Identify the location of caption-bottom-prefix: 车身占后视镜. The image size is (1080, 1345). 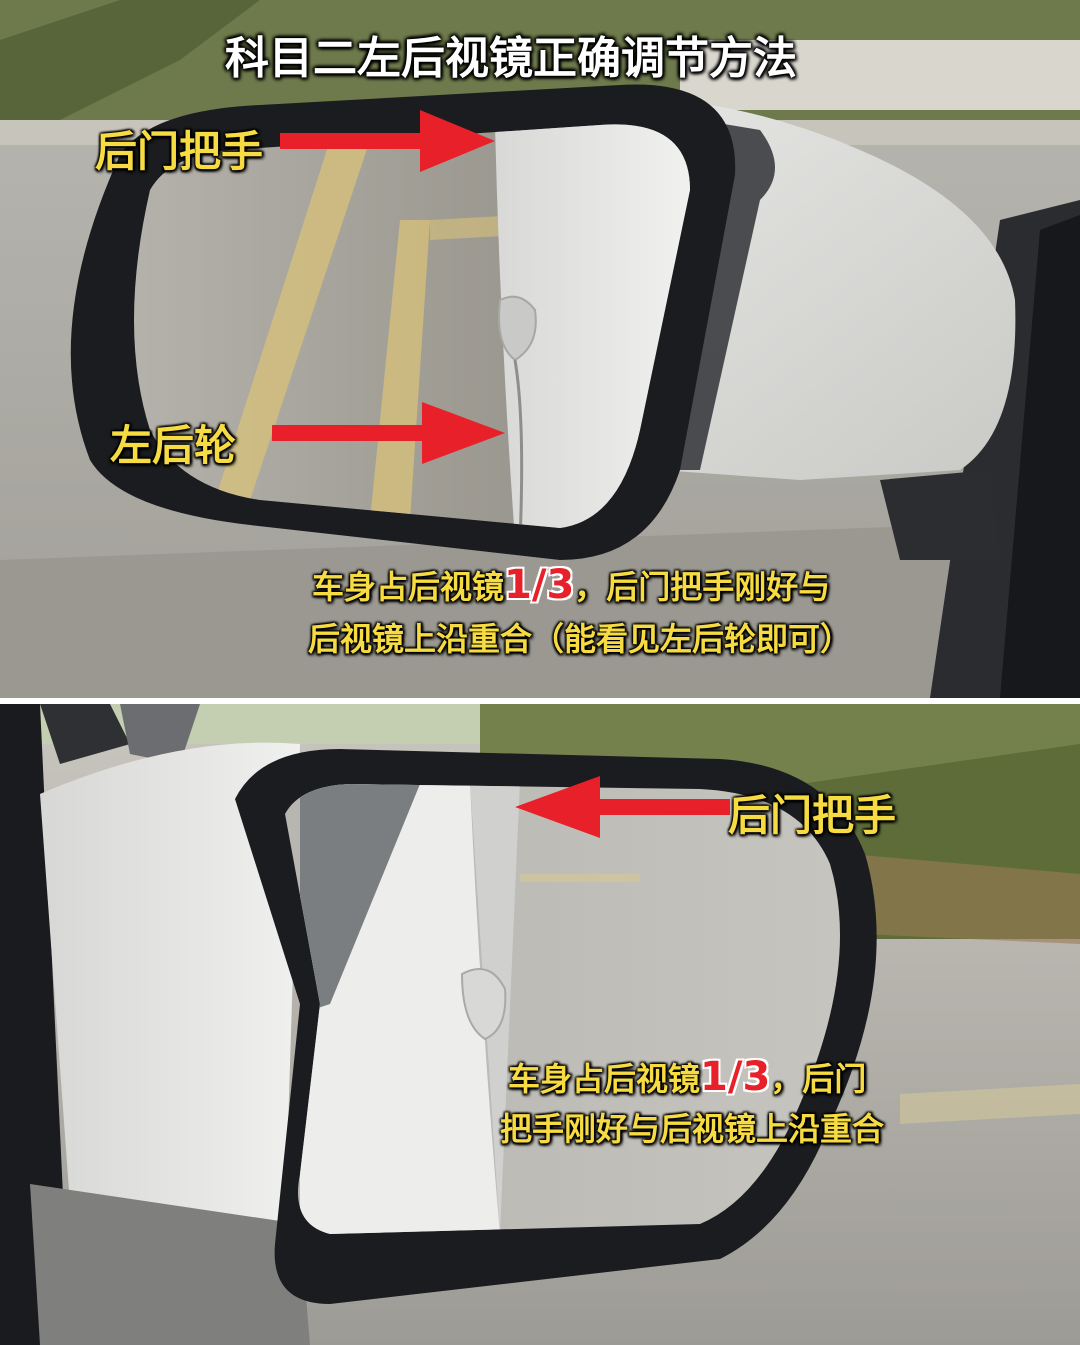
(604, 1079).